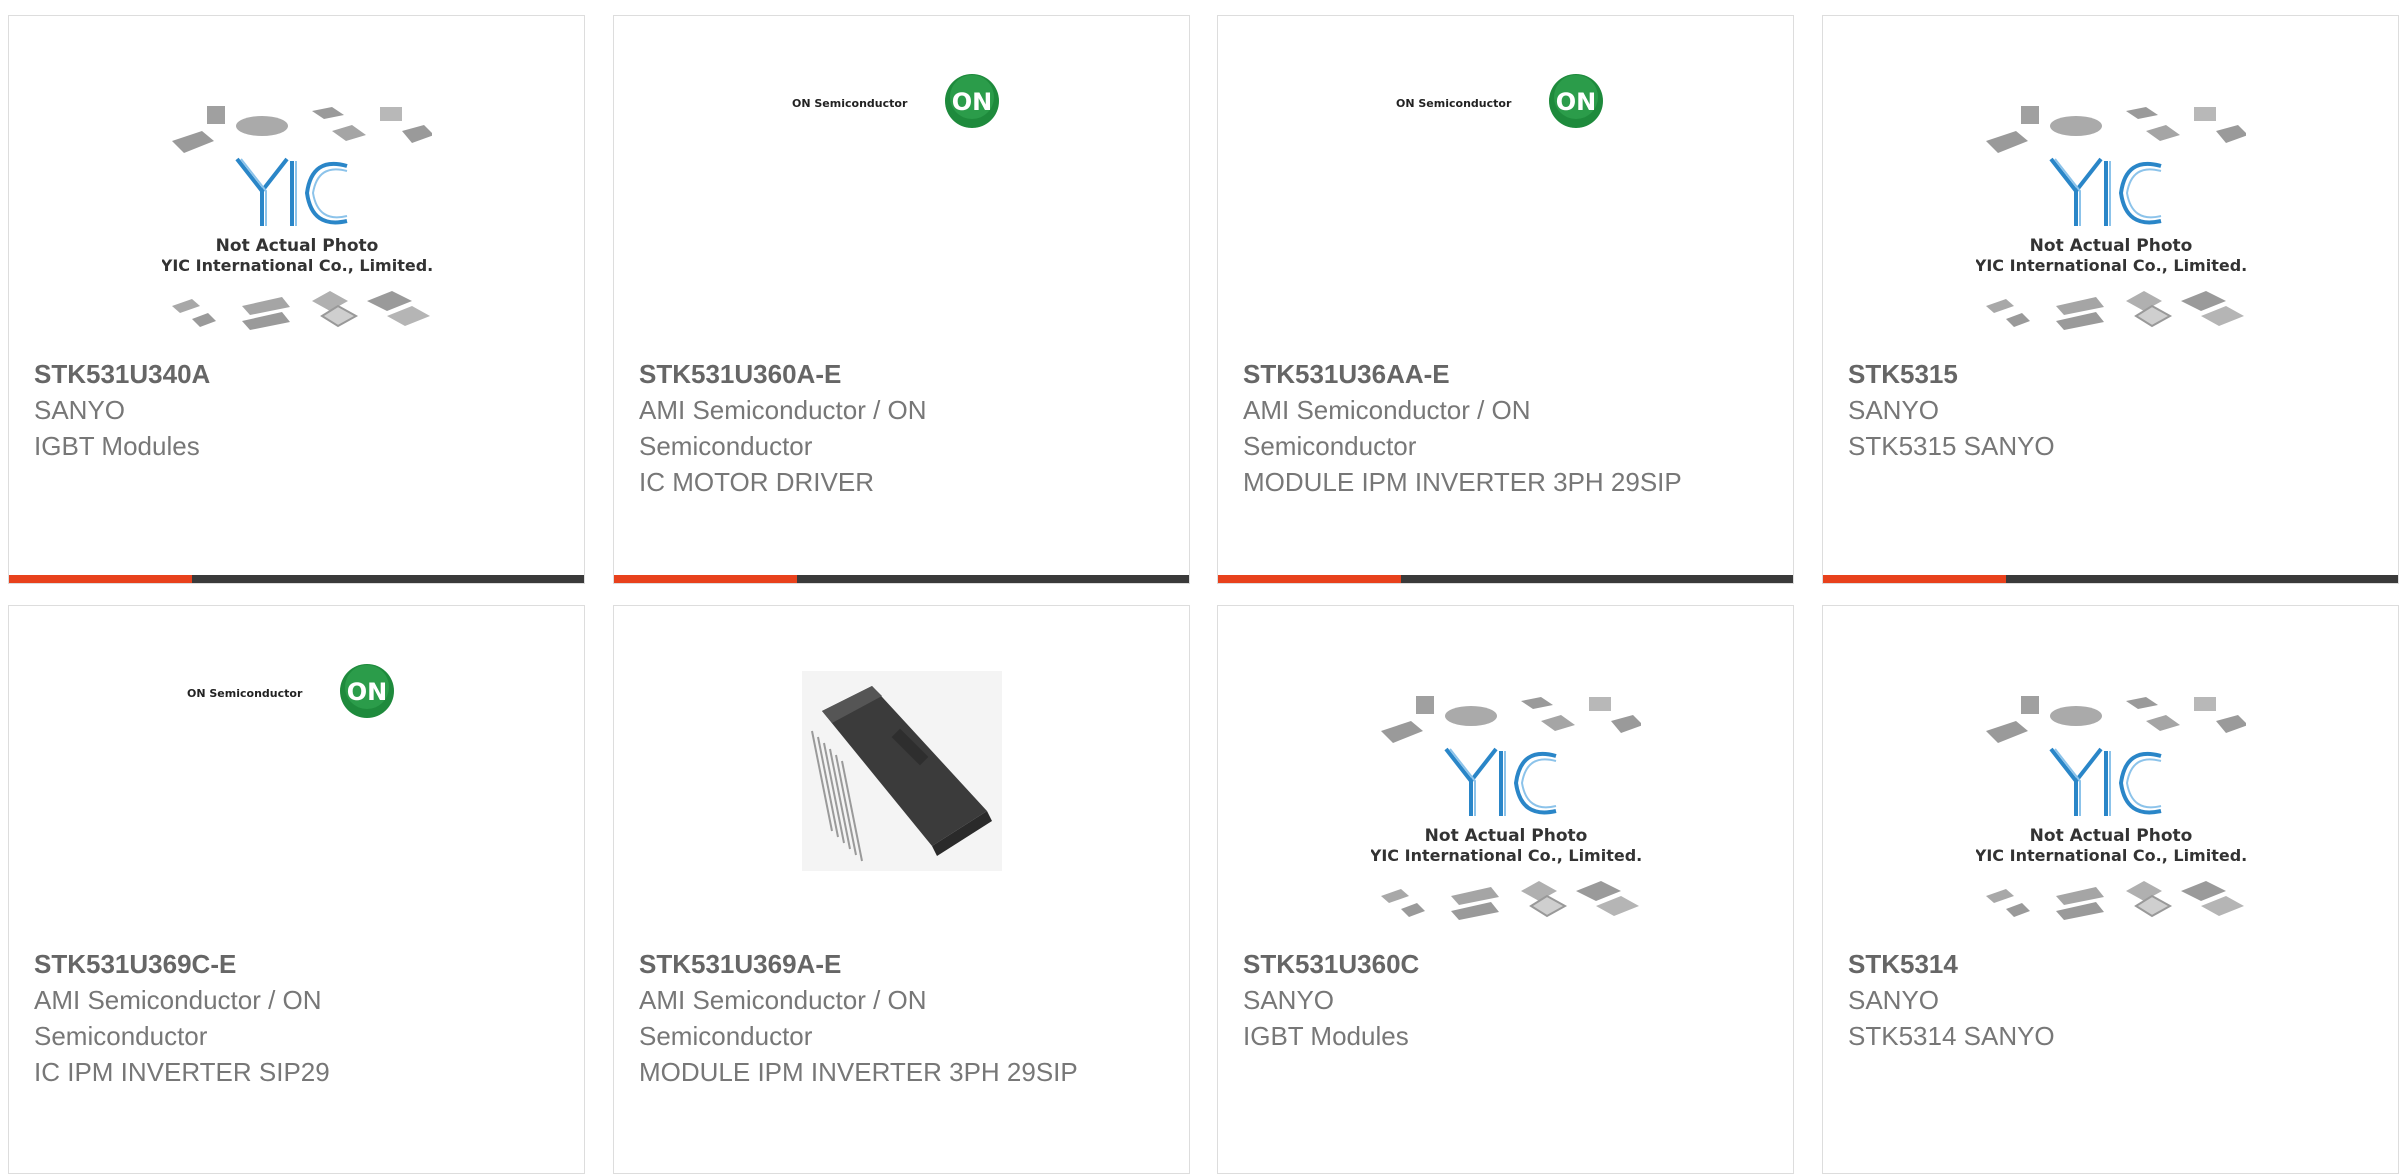 Image resolution: width=2400 pixels, height=1174 pixels. Describe the element at coordinates (2068, 1000) in the screenshot. I see `product-info: STK5314 SANYO STK5314 SANYO` at that location.